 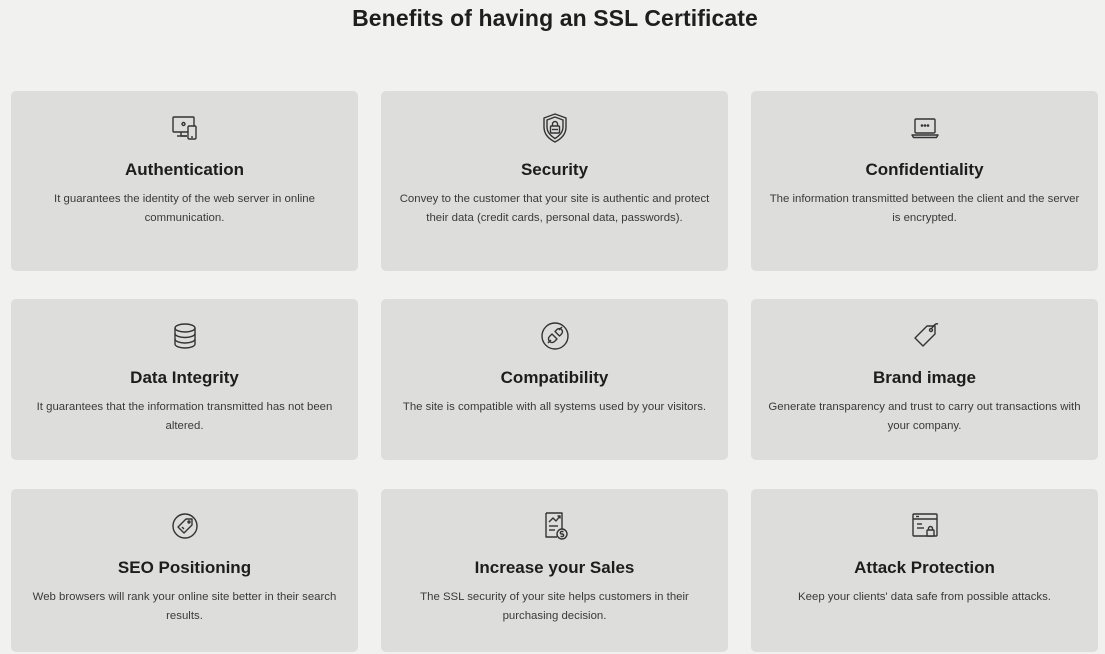 What do you see at coordinates (184, 169) in the screenshot?
I see `card-title: Authentication` at bounding box center [184, 169].